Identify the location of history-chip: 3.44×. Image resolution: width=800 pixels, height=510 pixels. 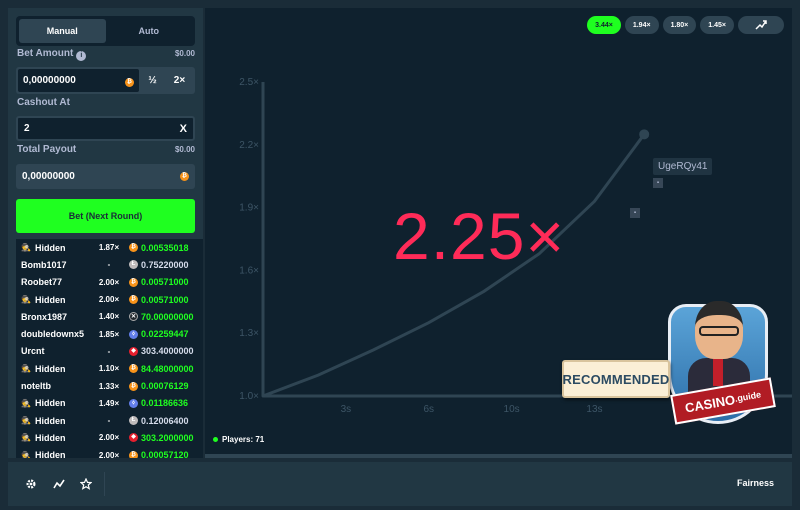
(604, 25).